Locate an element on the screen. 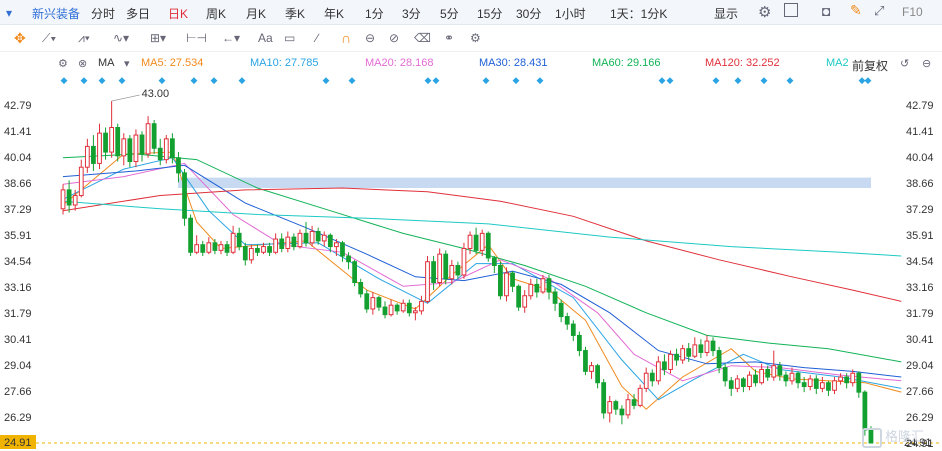 The width and height of the screenshot is (942, 451). y-tick-left: 37.29 is located at coordinates (18, 210).